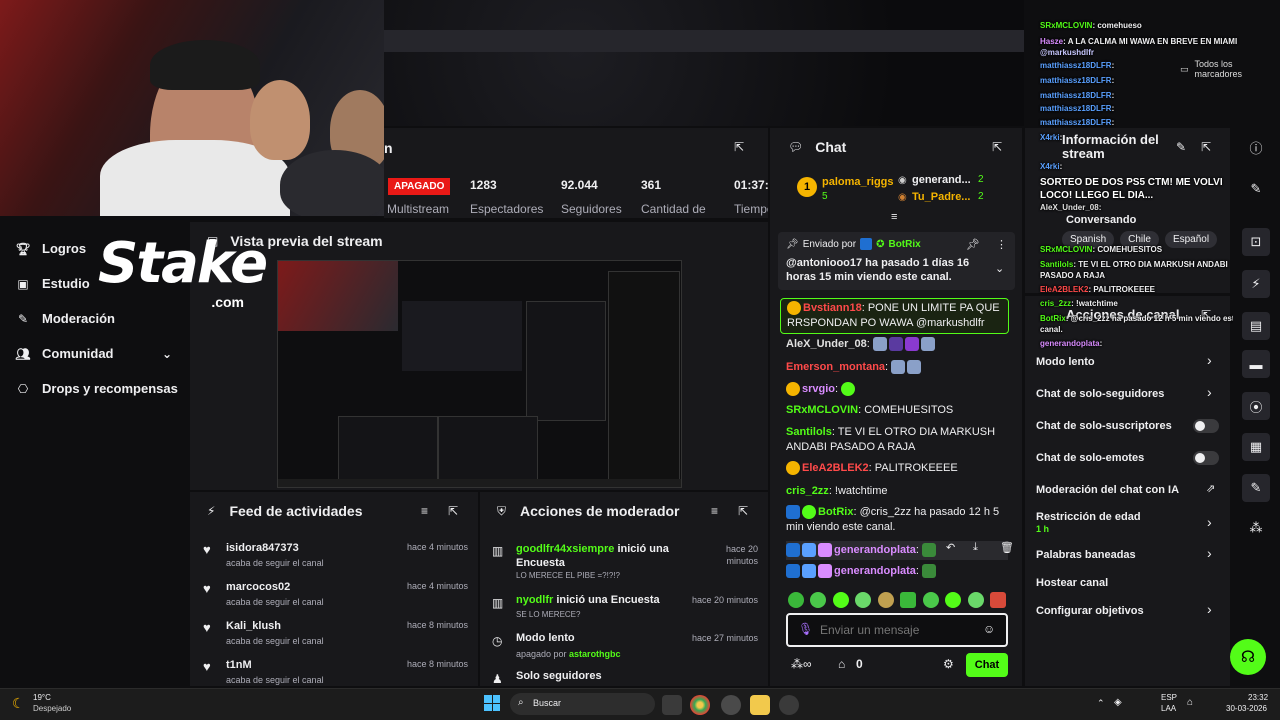 This screenshot has width=1280, height=720. Describe the element at coordinates (1190, 702) in the screenshot. I see `wifi-icon: ⌂` at that location.